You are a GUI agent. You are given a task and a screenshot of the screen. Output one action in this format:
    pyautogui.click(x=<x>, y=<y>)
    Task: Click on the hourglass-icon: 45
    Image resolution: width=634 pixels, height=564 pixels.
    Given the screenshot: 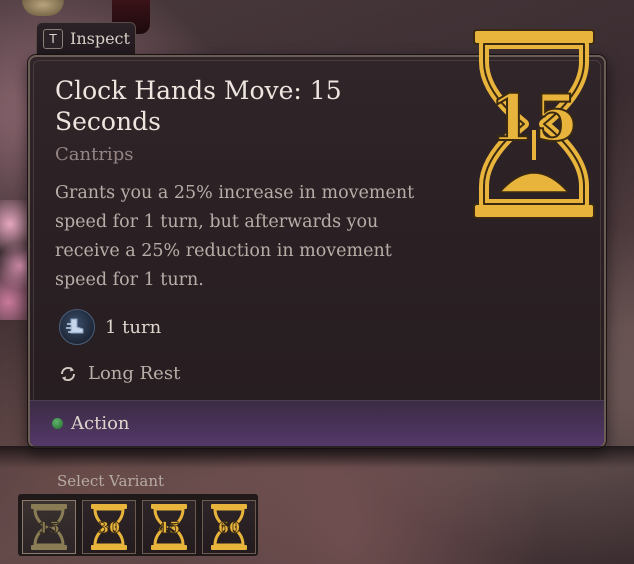 What is the action you would take?
    pyautogui.click(x=169, y=527)
    